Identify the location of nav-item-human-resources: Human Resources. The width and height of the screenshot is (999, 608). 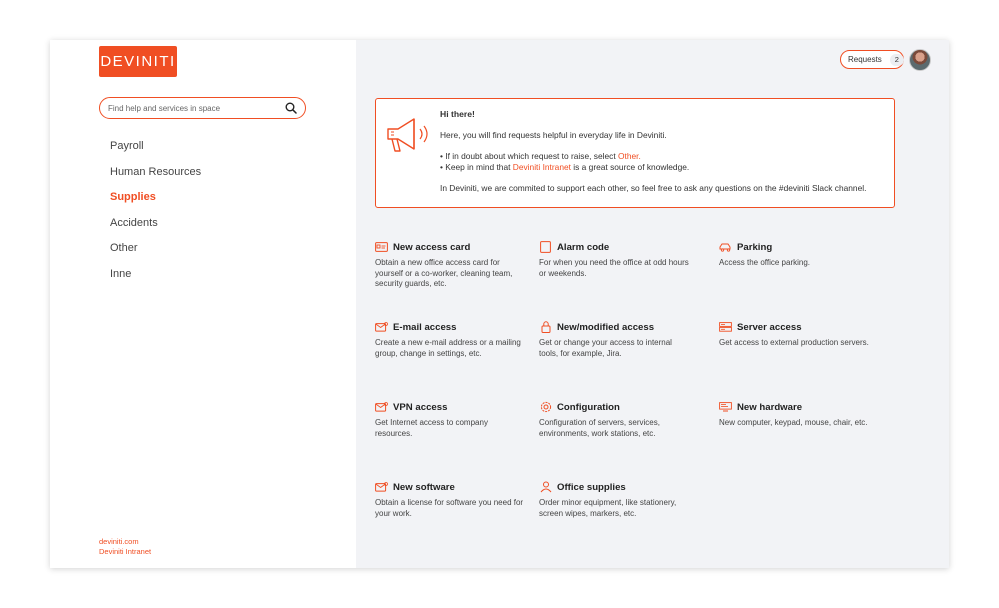
(155, 178).